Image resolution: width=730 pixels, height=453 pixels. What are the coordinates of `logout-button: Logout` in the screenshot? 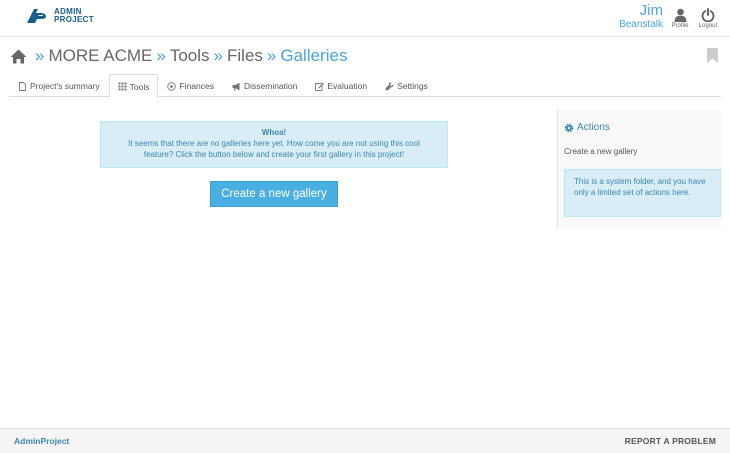 It's located at (708, 18).